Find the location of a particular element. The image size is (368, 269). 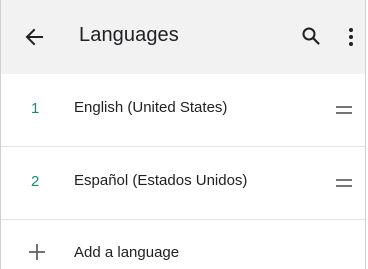

add-language-label: Add a language is located at coordinates (127, 252).